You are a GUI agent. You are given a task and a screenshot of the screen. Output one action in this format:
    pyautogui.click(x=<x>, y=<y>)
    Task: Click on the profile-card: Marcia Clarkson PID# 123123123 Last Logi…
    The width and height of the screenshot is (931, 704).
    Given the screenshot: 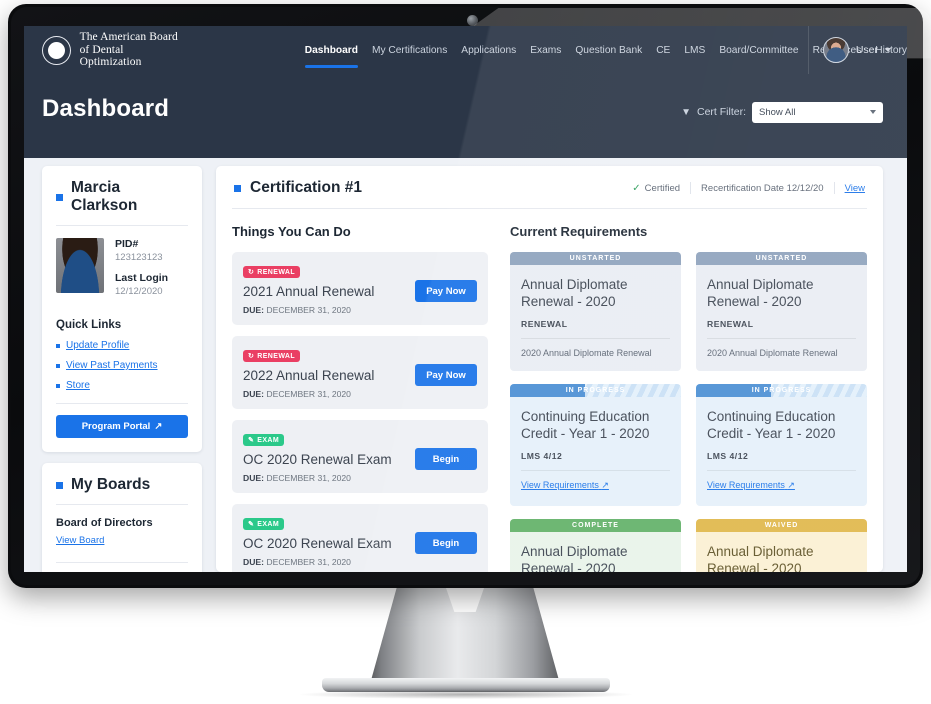 What is the action you would take?
    pyautogui.click(x=122, y=309)
    